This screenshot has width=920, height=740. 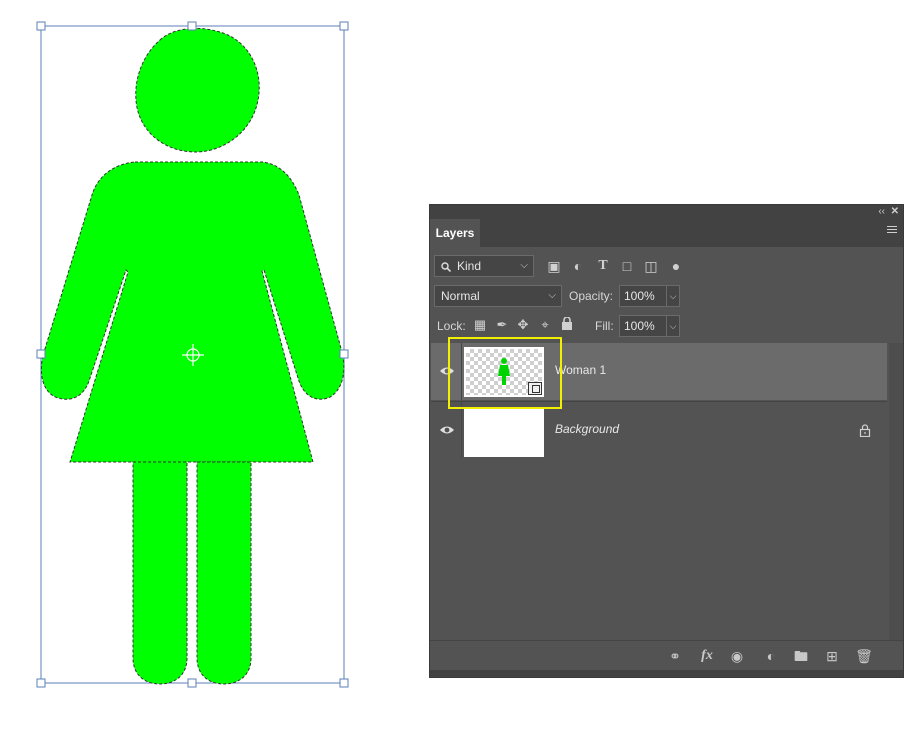 I want to click on filter-row: Kind ⌵ ▣ ◐ T □ ◫ ●, so click(x=666, y=267).